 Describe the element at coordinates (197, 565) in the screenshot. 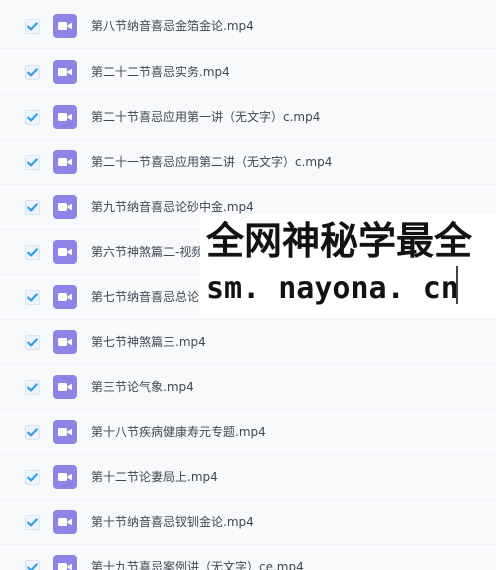

I see `file-name: 第十九节喜忌案例讲（无文字）ce.mp4` at that location.